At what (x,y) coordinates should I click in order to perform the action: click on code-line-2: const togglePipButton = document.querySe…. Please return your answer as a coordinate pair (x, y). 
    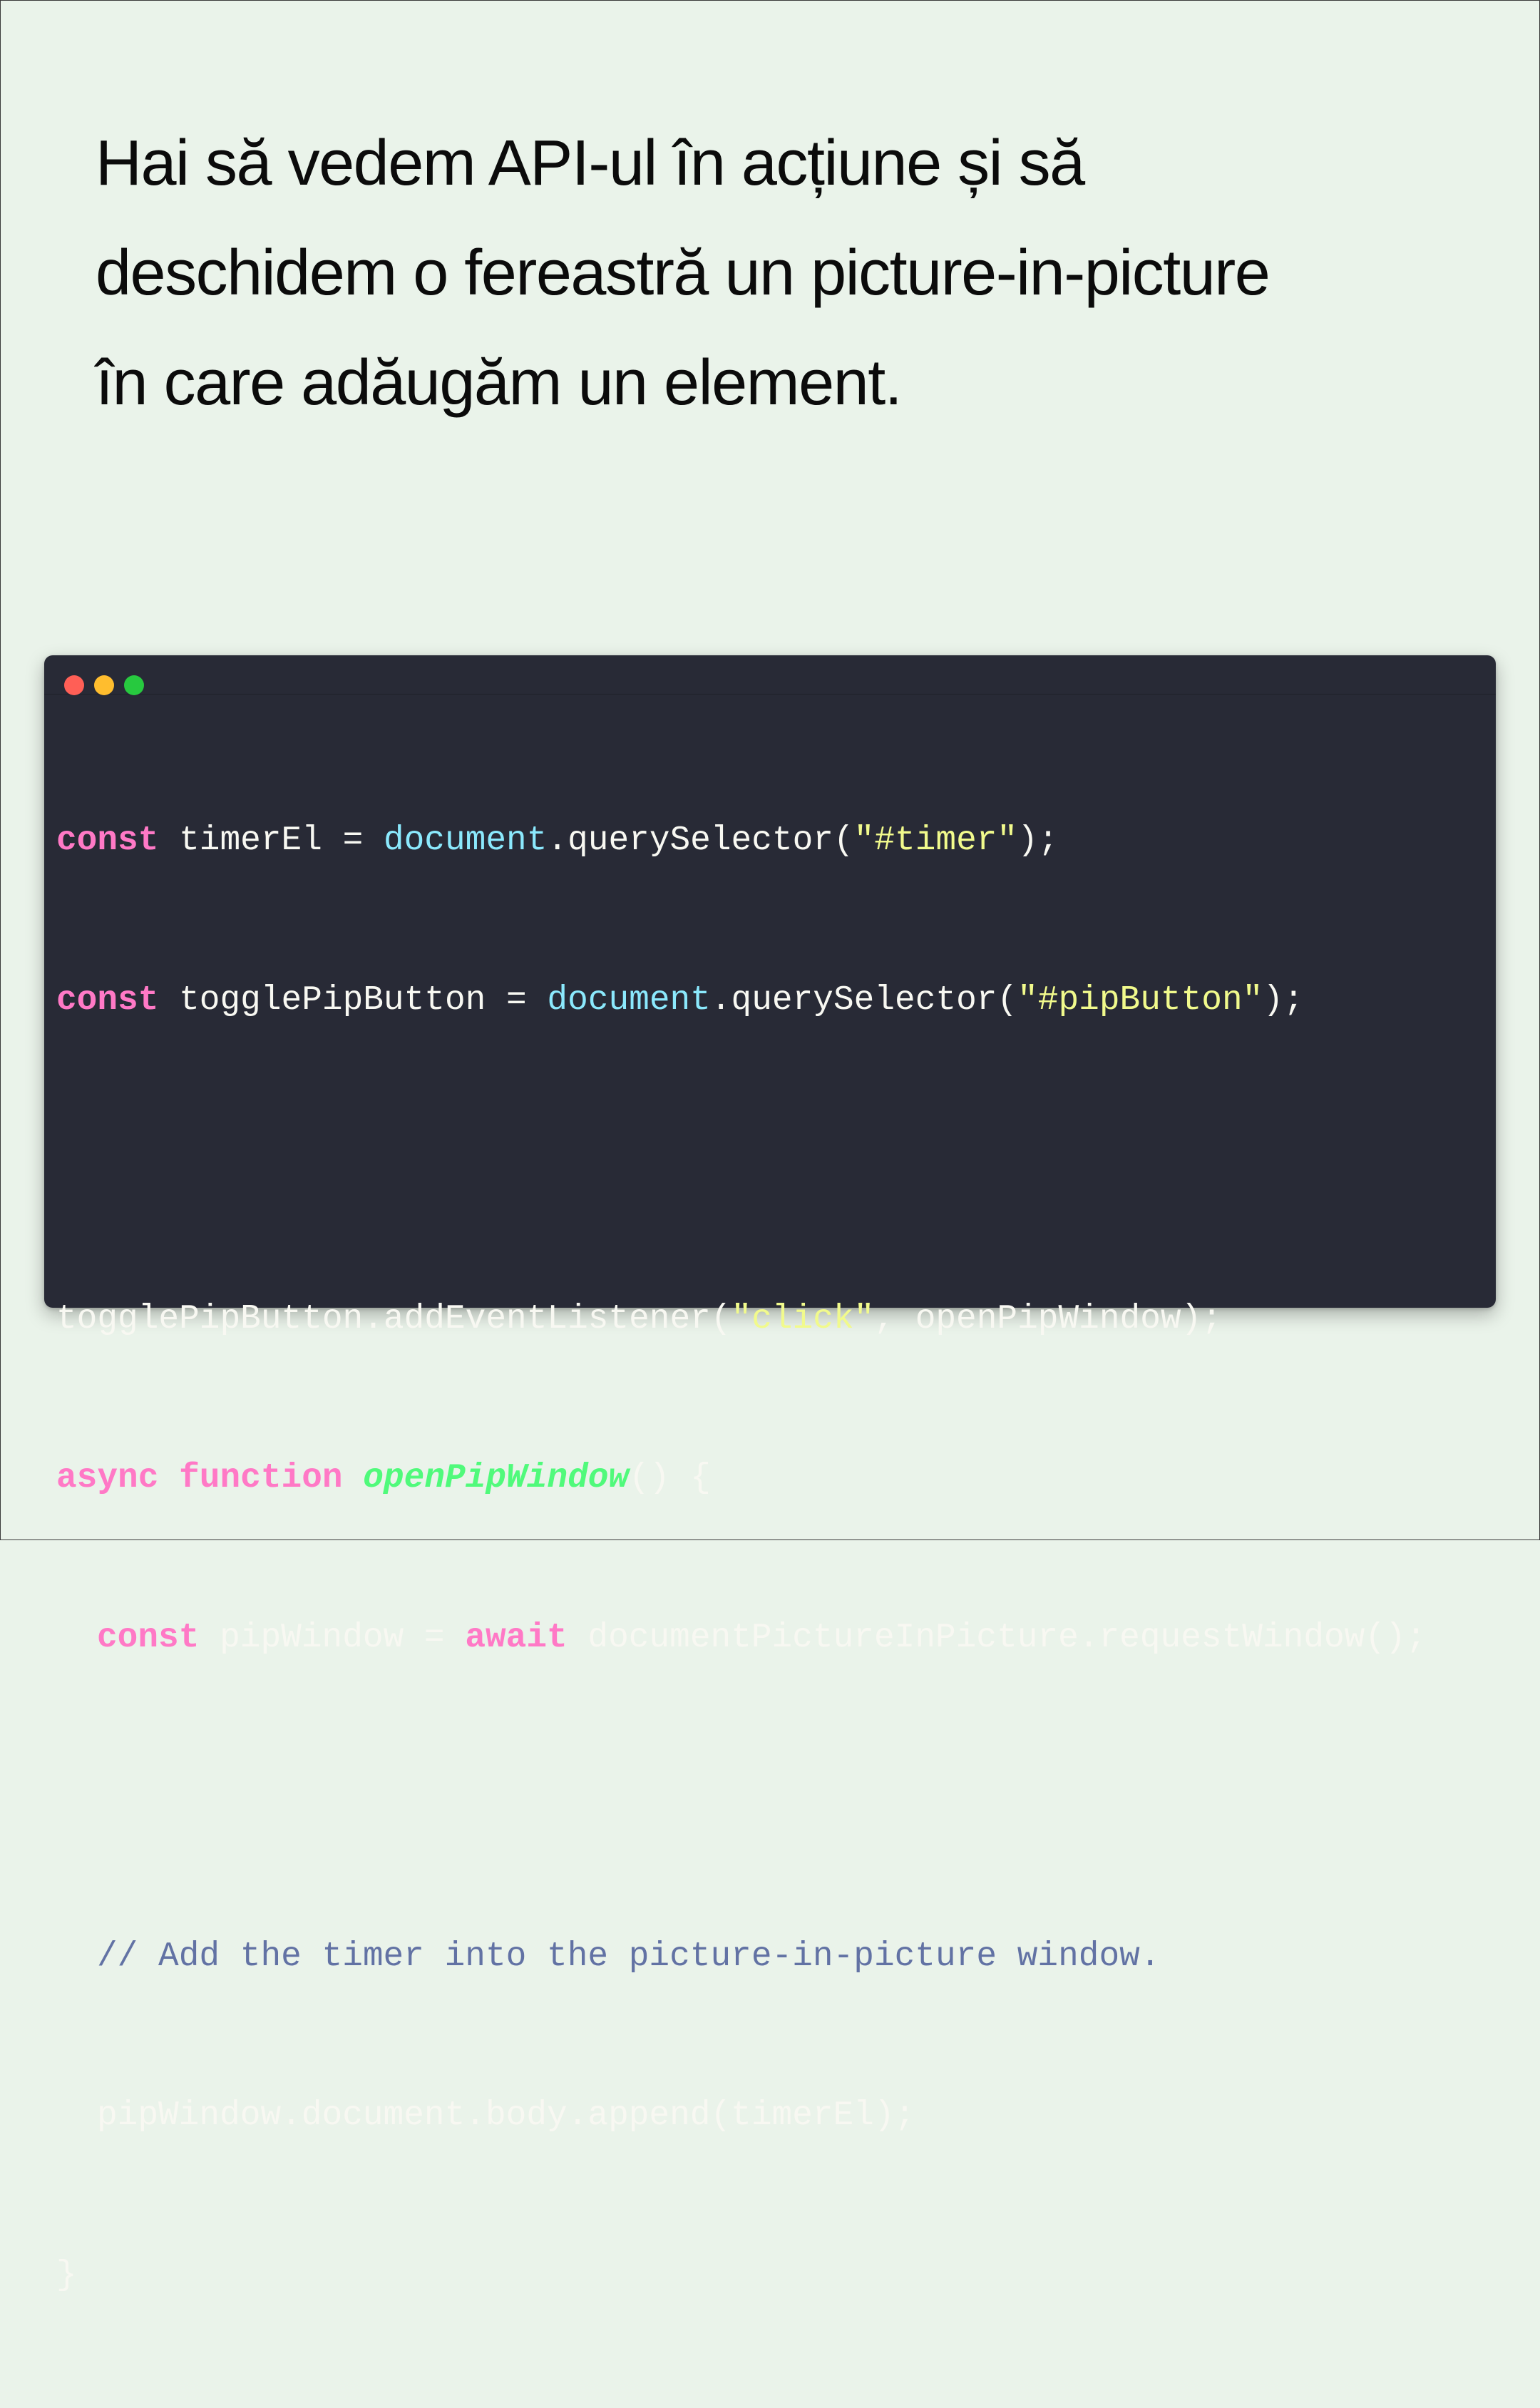
    Looking at the image, I should click on (741, 1001).